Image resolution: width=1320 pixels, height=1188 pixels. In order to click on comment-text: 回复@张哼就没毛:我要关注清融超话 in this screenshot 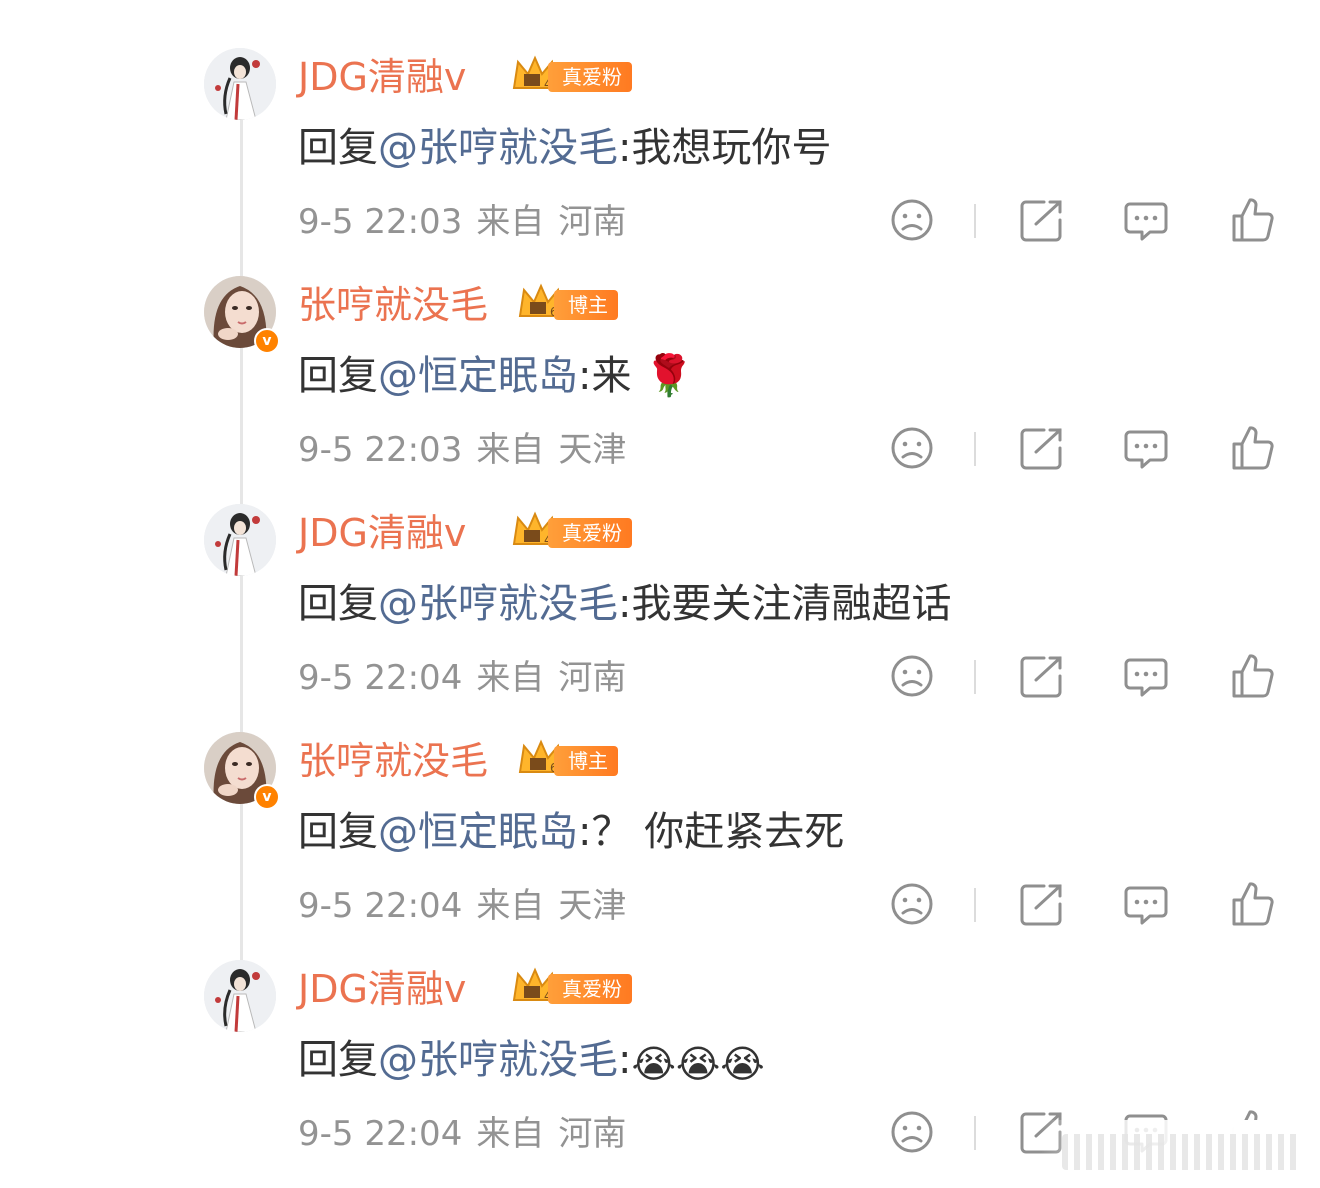, I will do `click(624, 604)`.